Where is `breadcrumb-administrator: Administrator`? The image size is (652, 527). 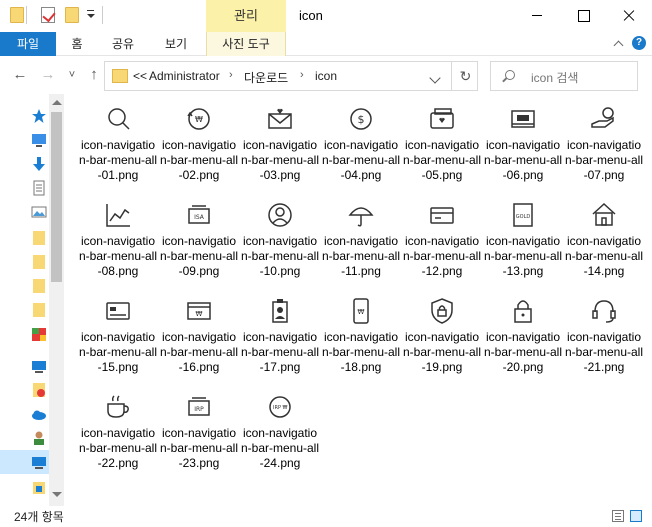
breadcrumb-administrator: Administrator is located at coordinates (184, 76).